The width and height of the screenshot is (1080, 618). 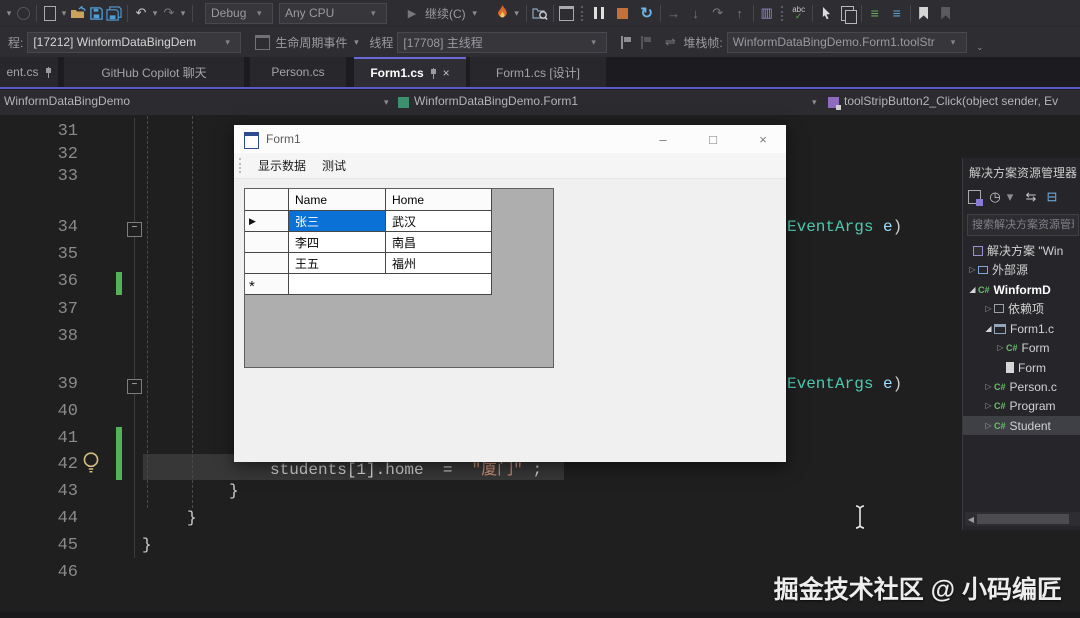 What do you see at coordinates (334, 165) in the screenshot?
I see `test-button: 测试` at bounding box center [334, 165].